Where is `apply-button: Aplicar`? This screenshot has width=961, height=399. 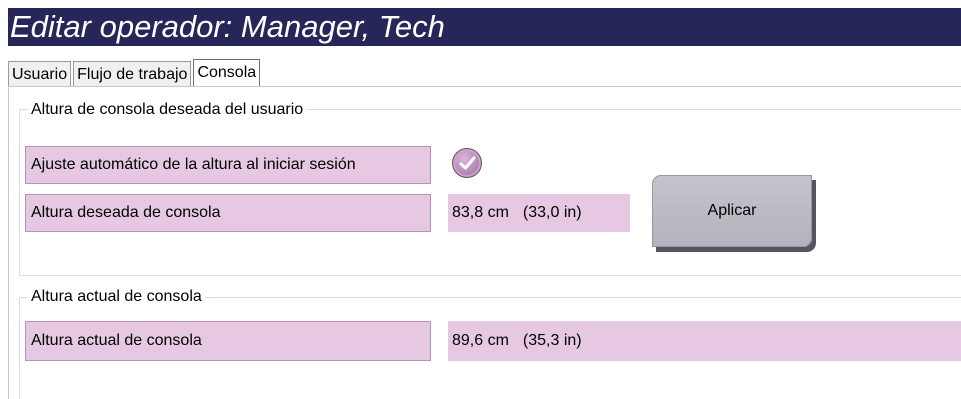 apply-button: Aplicar is located at coordinates (732, 211).